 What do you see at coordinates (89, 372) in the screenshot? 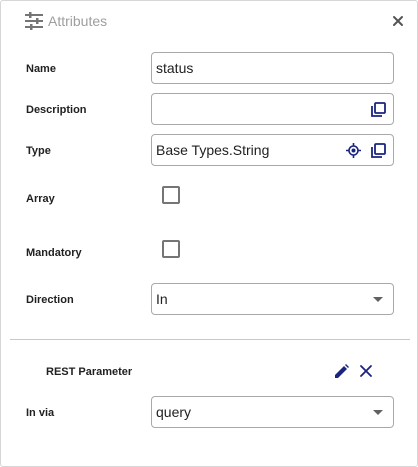
I see `rest-parameter-title: REST Parameter` at bounding box center [89, 372].